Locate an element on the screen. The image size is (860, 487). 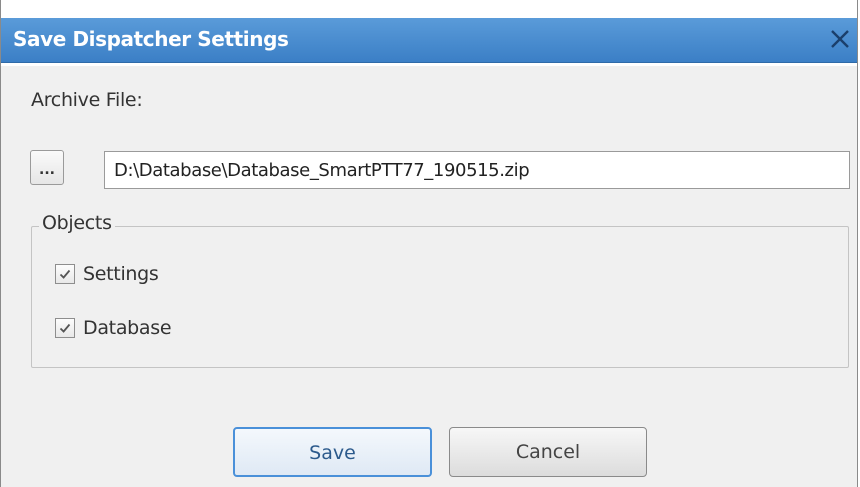
database-checkbox is located at coordinates (65, 328).